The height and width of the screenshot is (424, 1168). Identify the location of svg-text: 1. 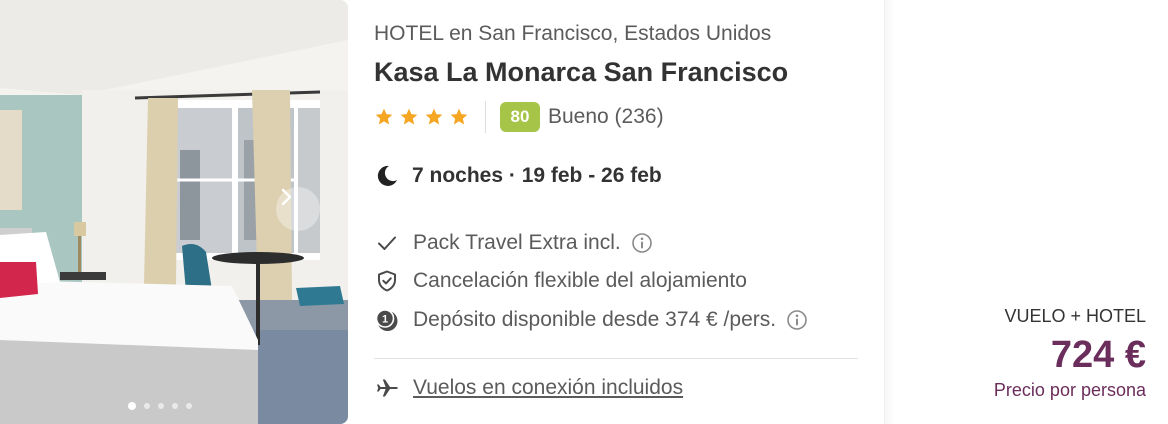
(385, 320).